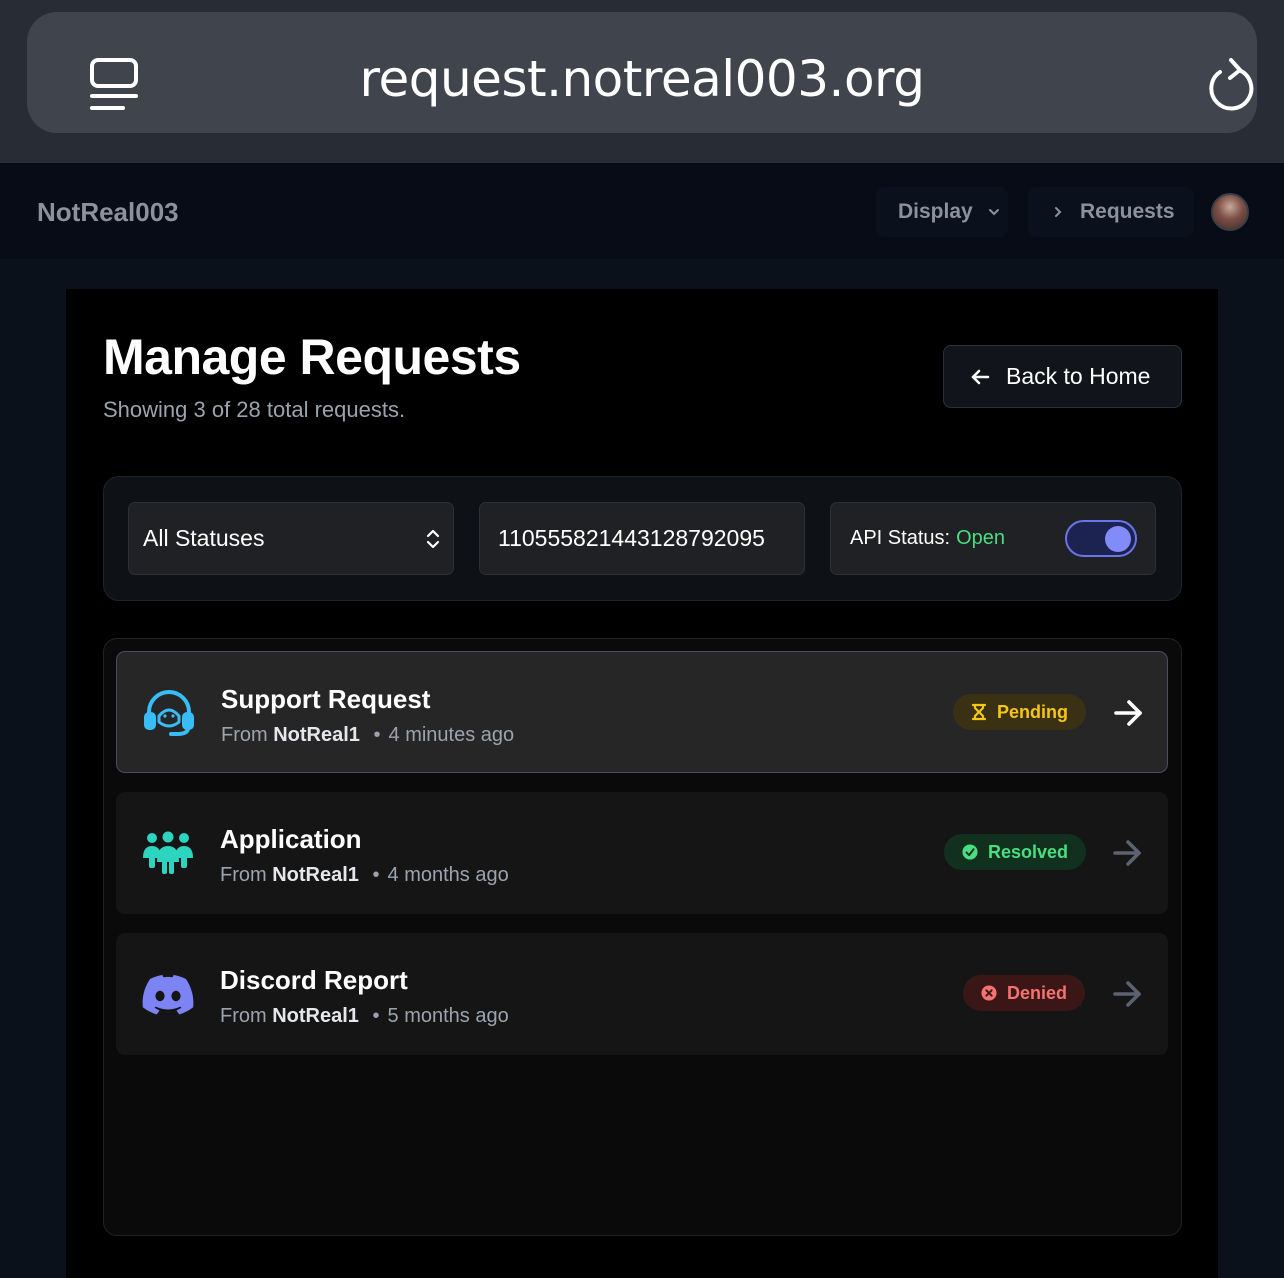 This screenshot has height=1278, width=1284. I want to click on request-title: Application, so click(291, 839).